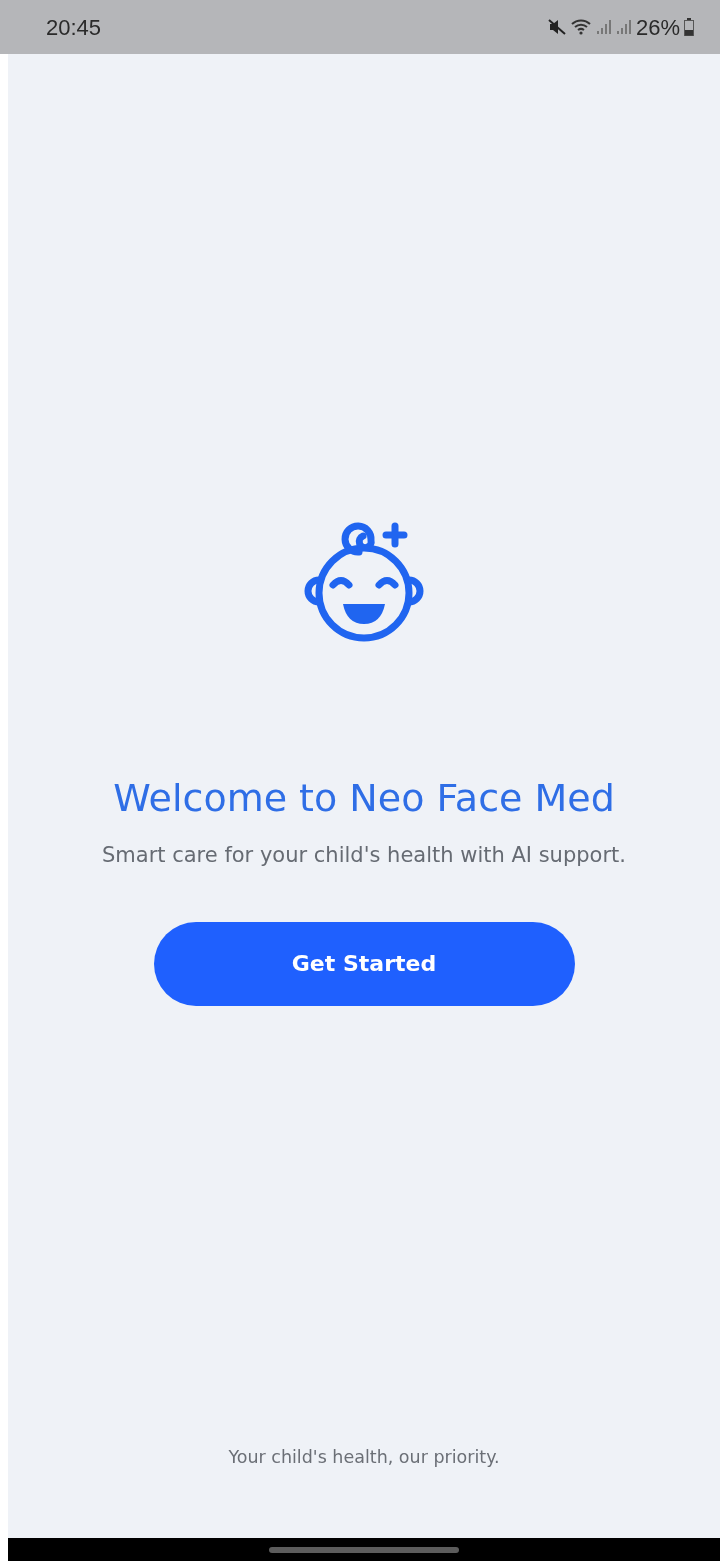 Image resolution: width=720 pixels, height=1561 pixels. What do you see at coordinates (364, 1549) in the screenshot?
I see `home-handle` at bounding box center [364, 1549].